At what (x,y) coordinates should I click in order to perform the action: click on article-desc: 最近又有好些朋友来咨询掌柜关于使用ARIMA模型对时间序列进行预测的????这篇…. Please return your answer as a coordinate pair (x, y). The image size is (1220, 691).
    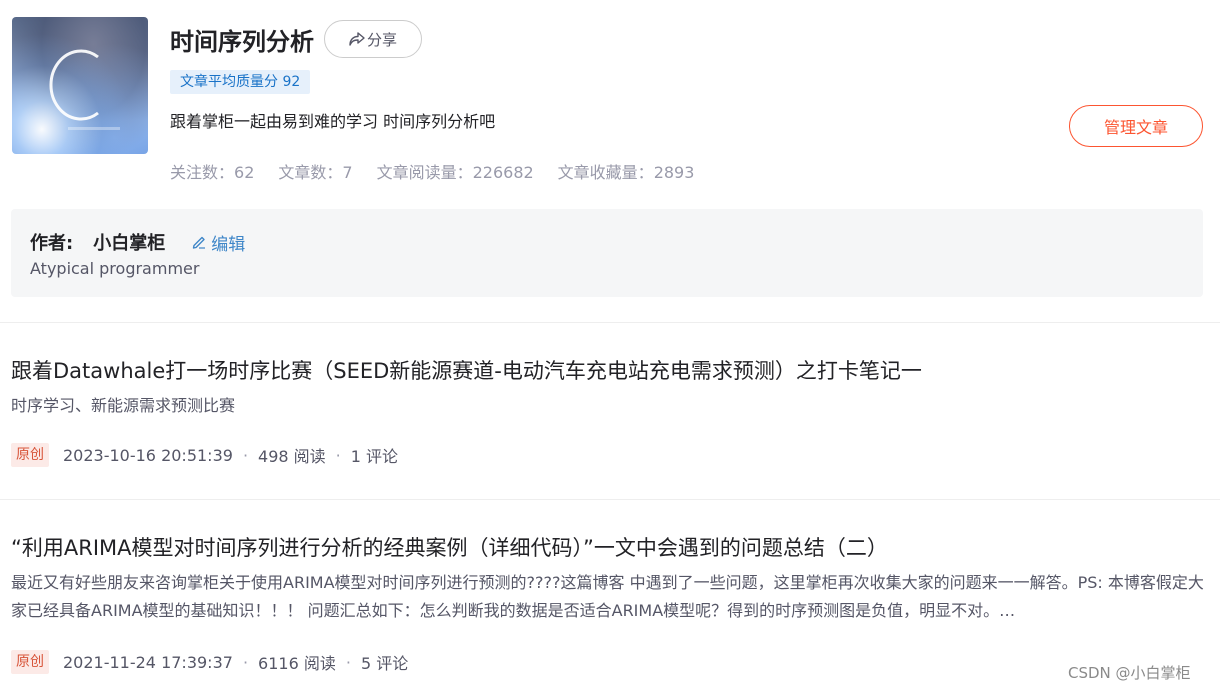
    Looking at the image, I should click on (607, 596).